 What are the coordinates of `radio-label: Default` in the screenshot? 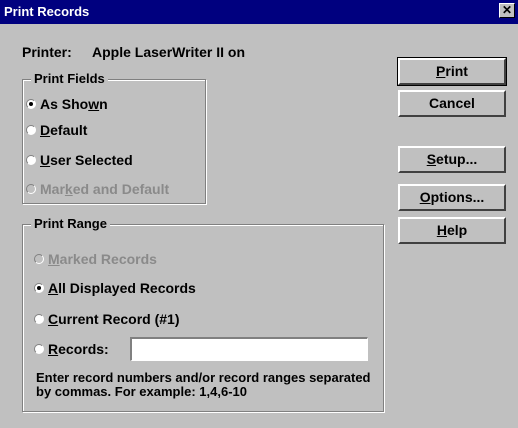 It's located at (64, 130).